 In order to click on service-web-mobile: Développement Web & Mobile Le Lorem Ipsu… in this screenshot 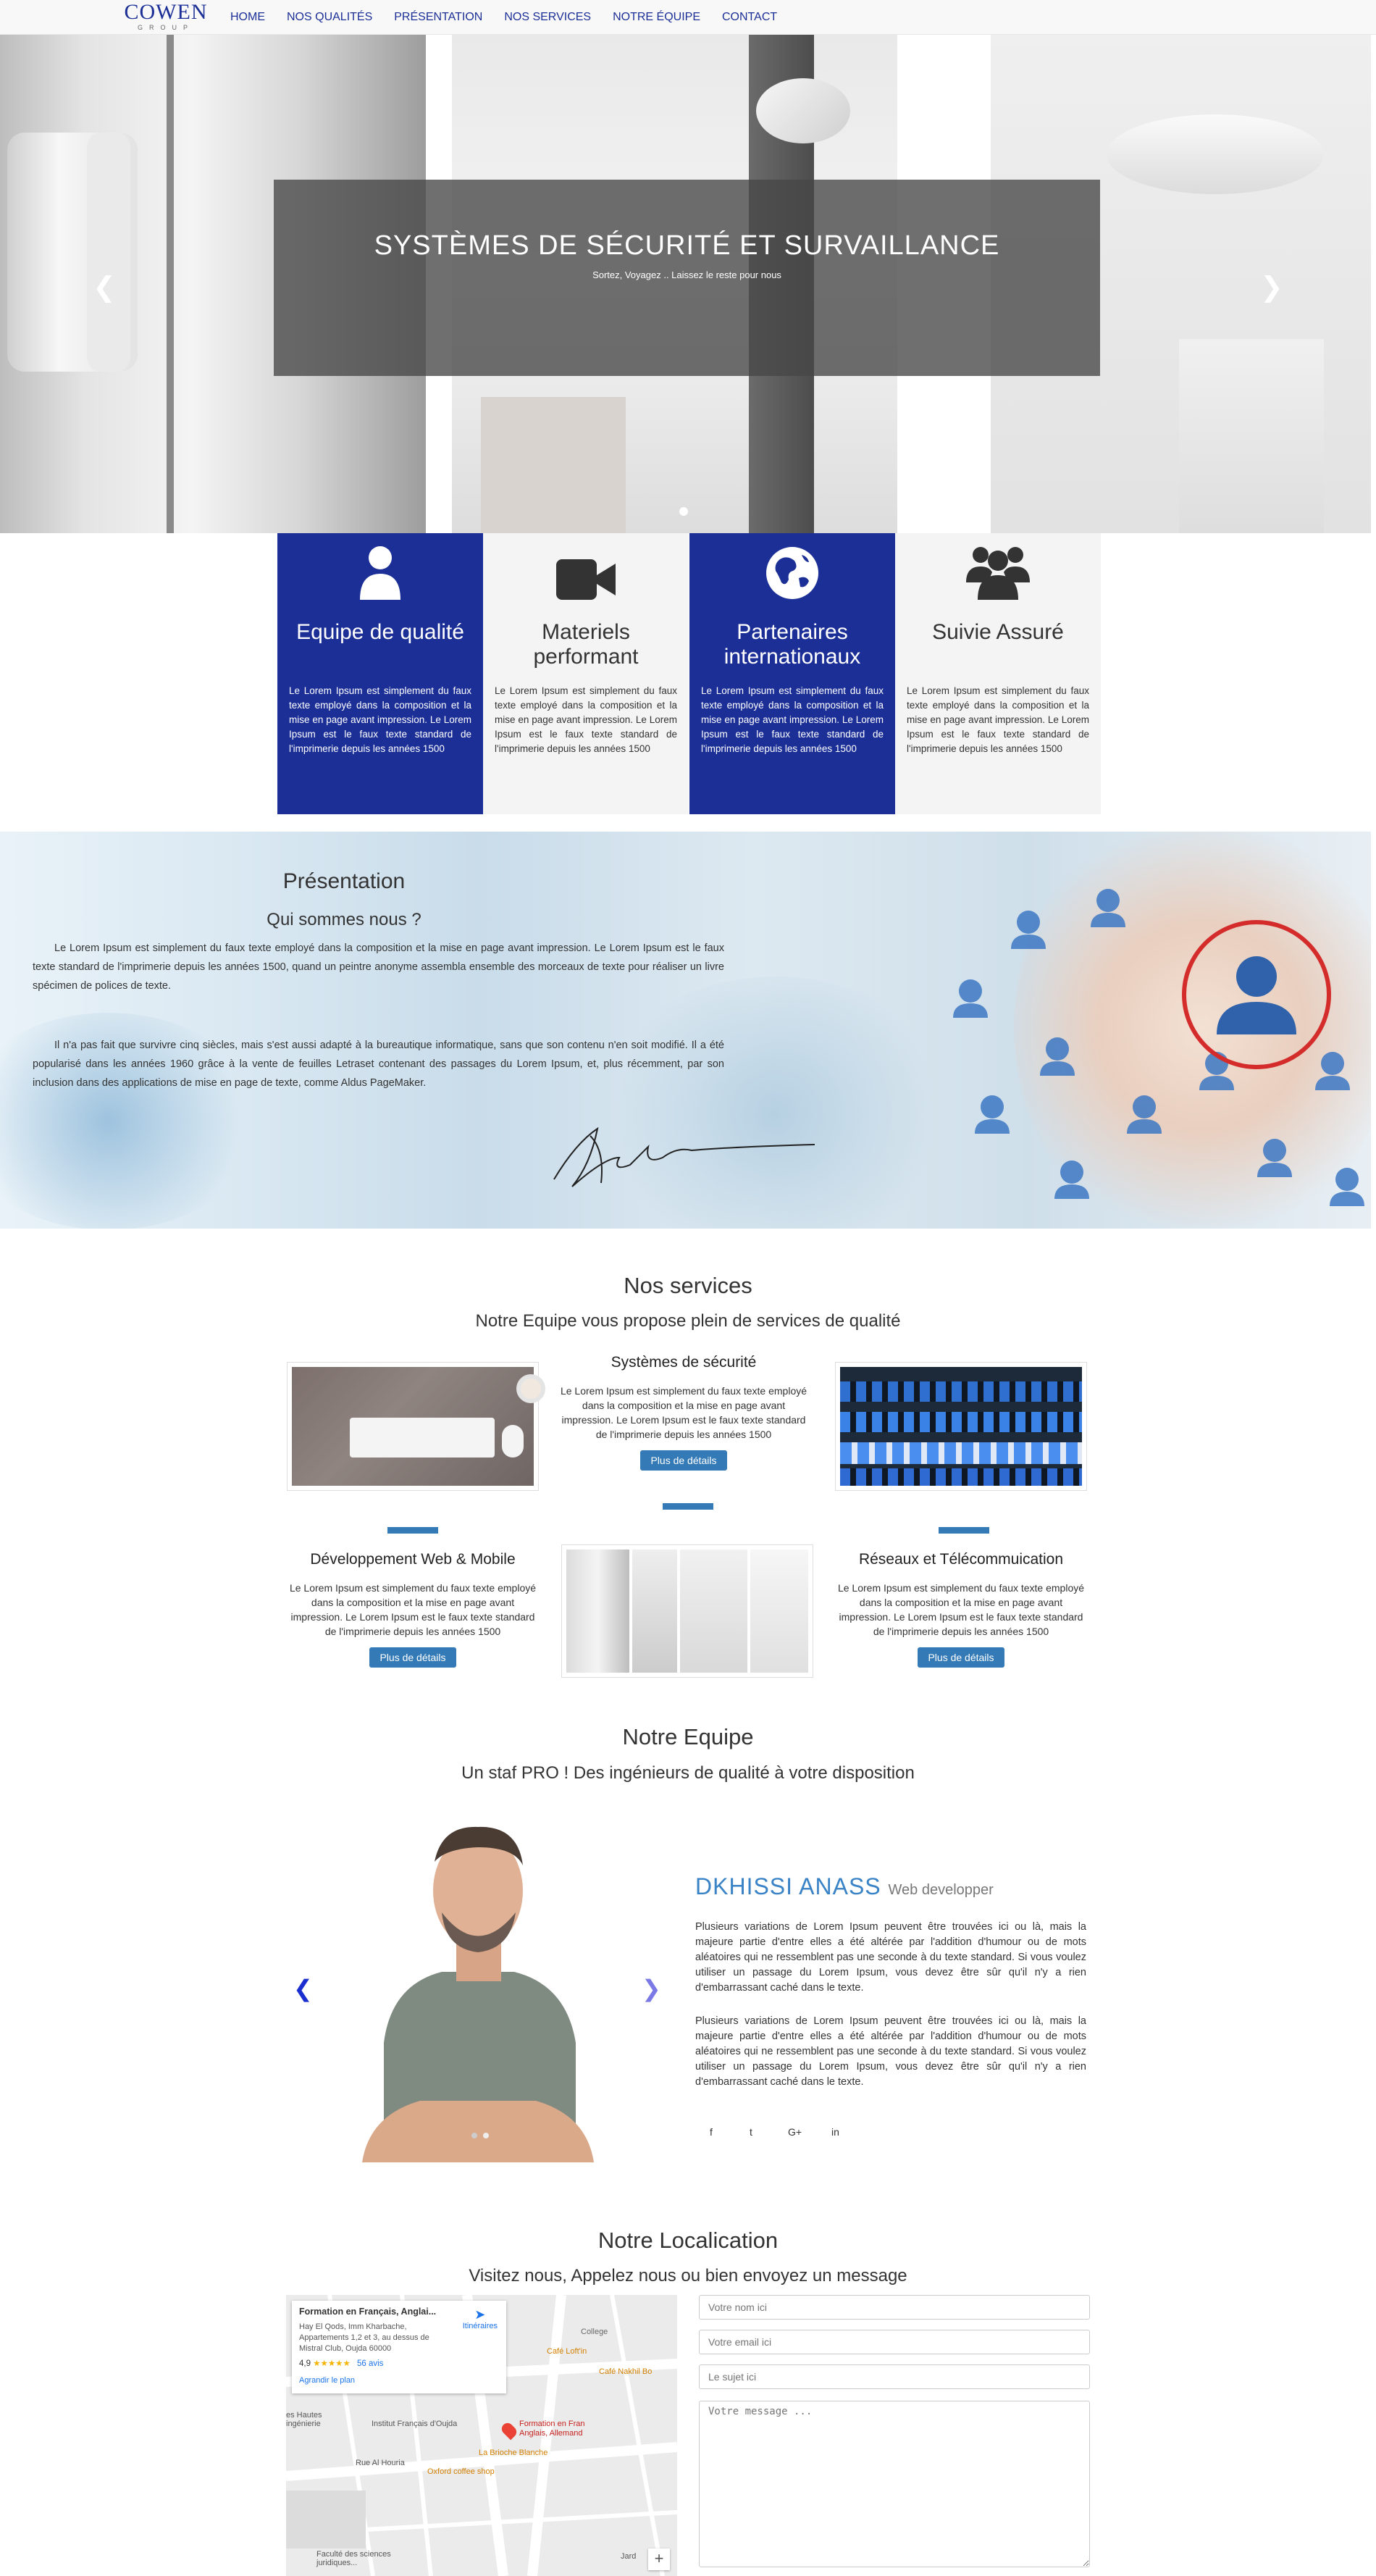, I will do `click(413, 1609)`.